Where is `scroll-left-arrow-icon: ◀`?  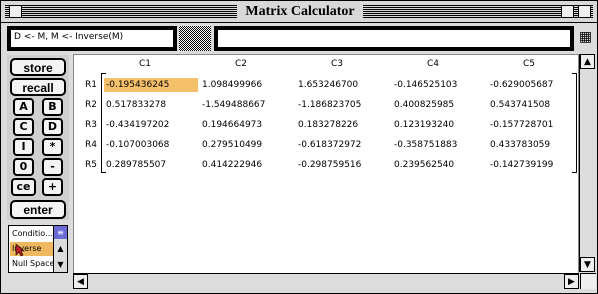
scroll-left-arrow-icon: ◀ is located at coordinates (80, 281).